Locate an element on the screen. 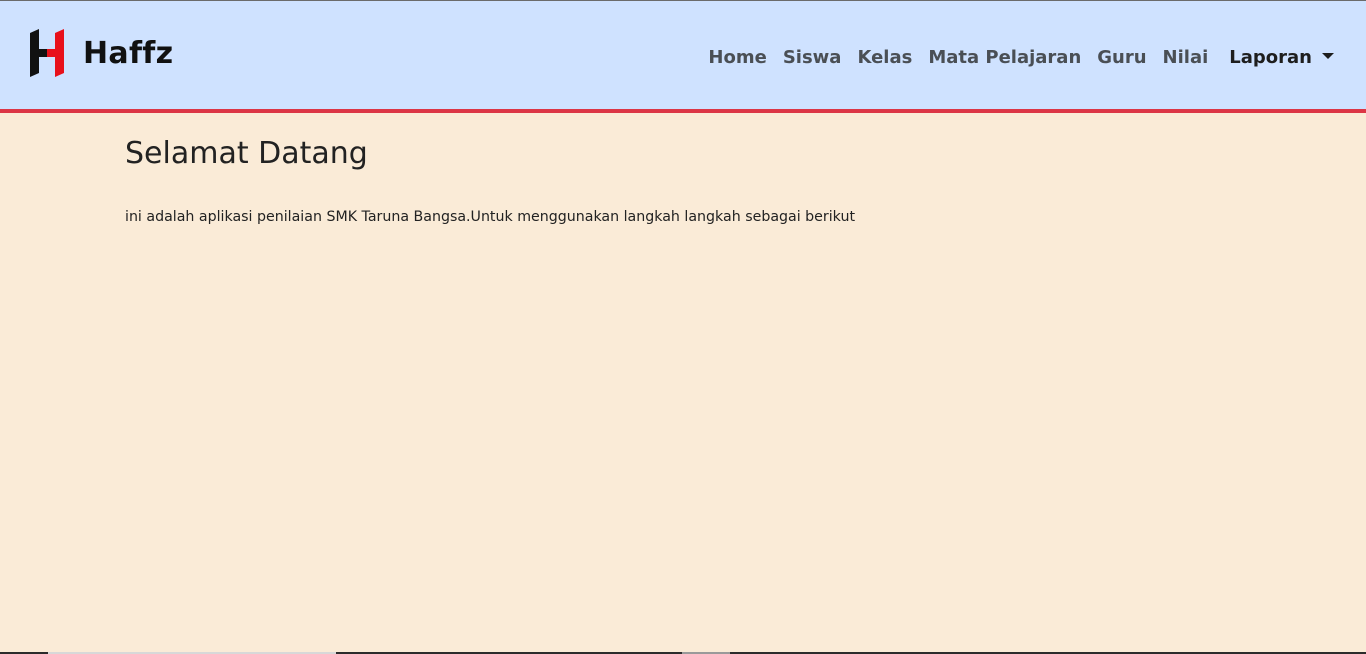 This screenshot has width=1366, height=654. brand-link: Haffz is located at coordinates (100, 53).